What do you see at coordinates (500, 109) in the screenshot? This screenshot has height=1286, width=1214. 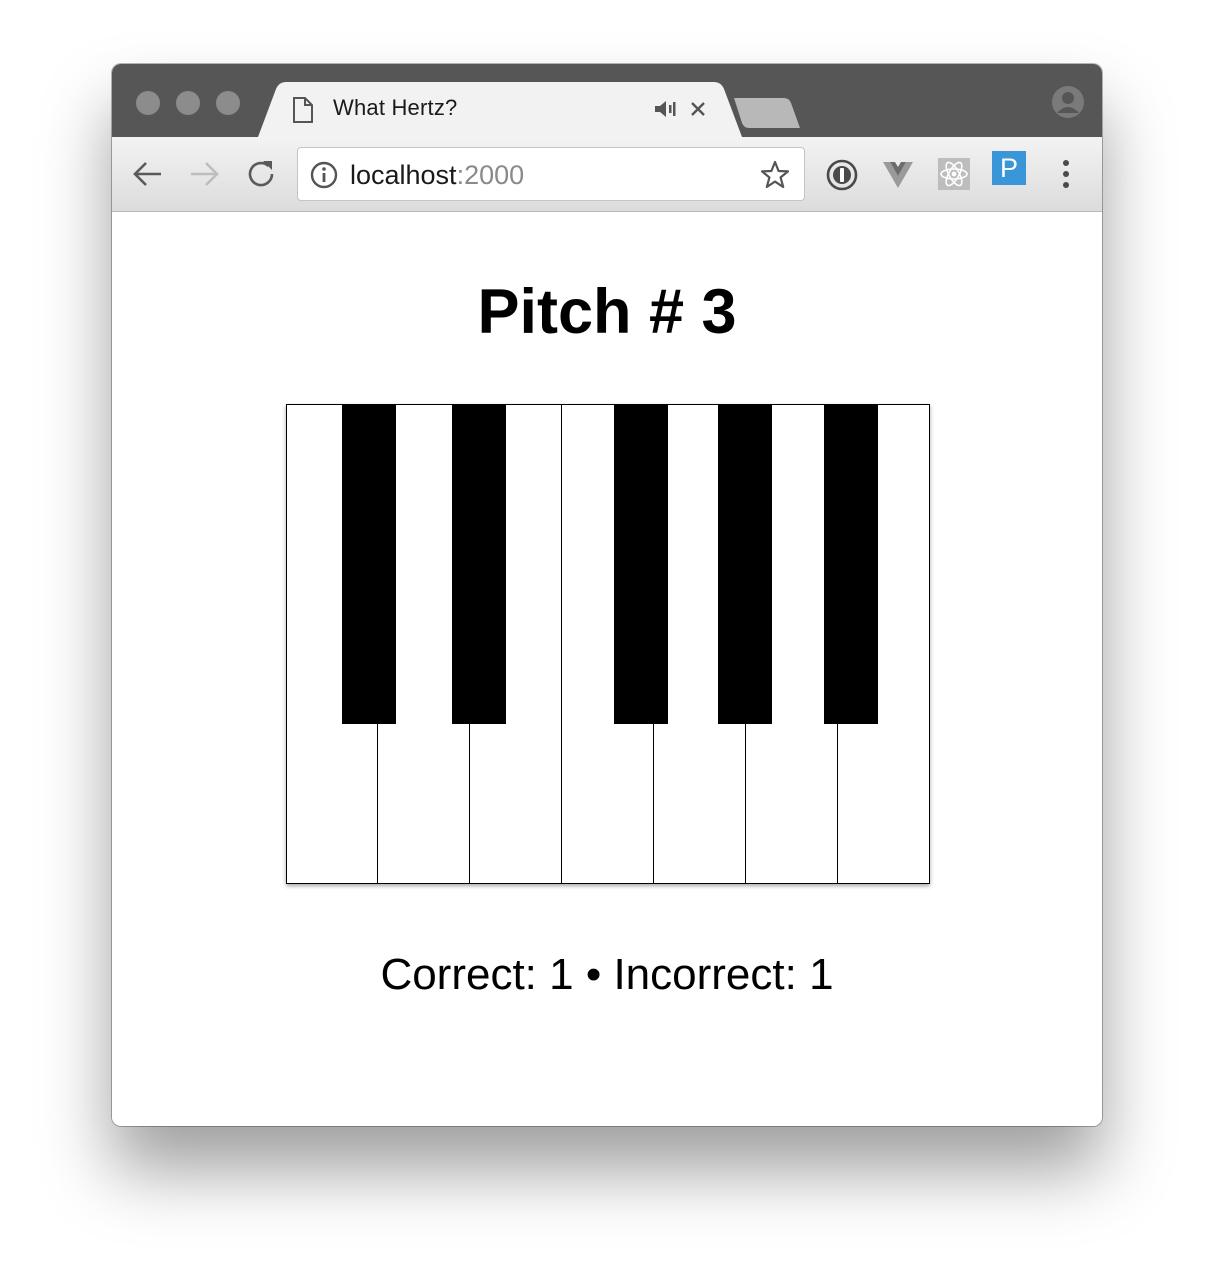 I see `tab-what-hertz: What Hertz?` at bounding box center [500, 109].